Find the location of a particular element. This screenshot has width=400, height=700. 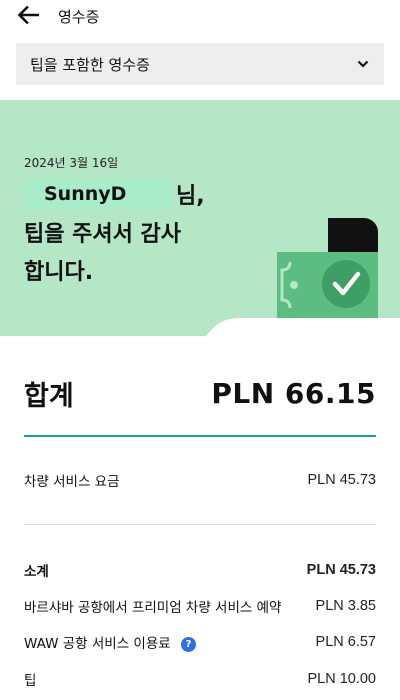

tip-row: 팁 PLN 10.00 is located at coordinates (200, 679).